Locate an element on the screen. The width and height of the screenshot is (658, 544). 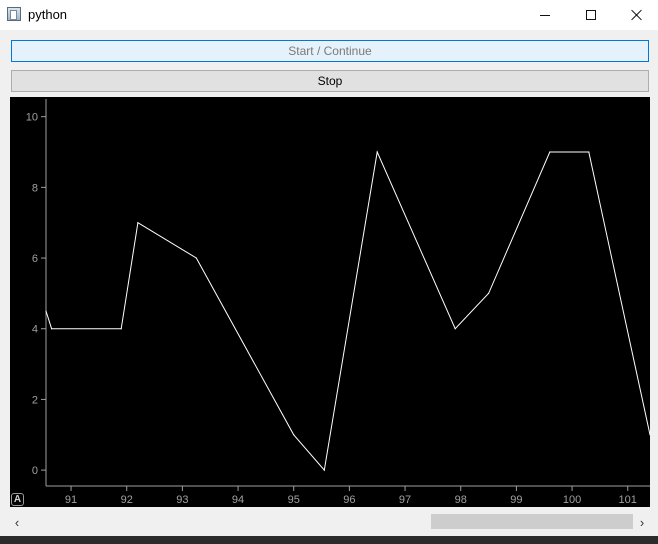
x-tick-label: 95 is located at coordinates (294, 500).